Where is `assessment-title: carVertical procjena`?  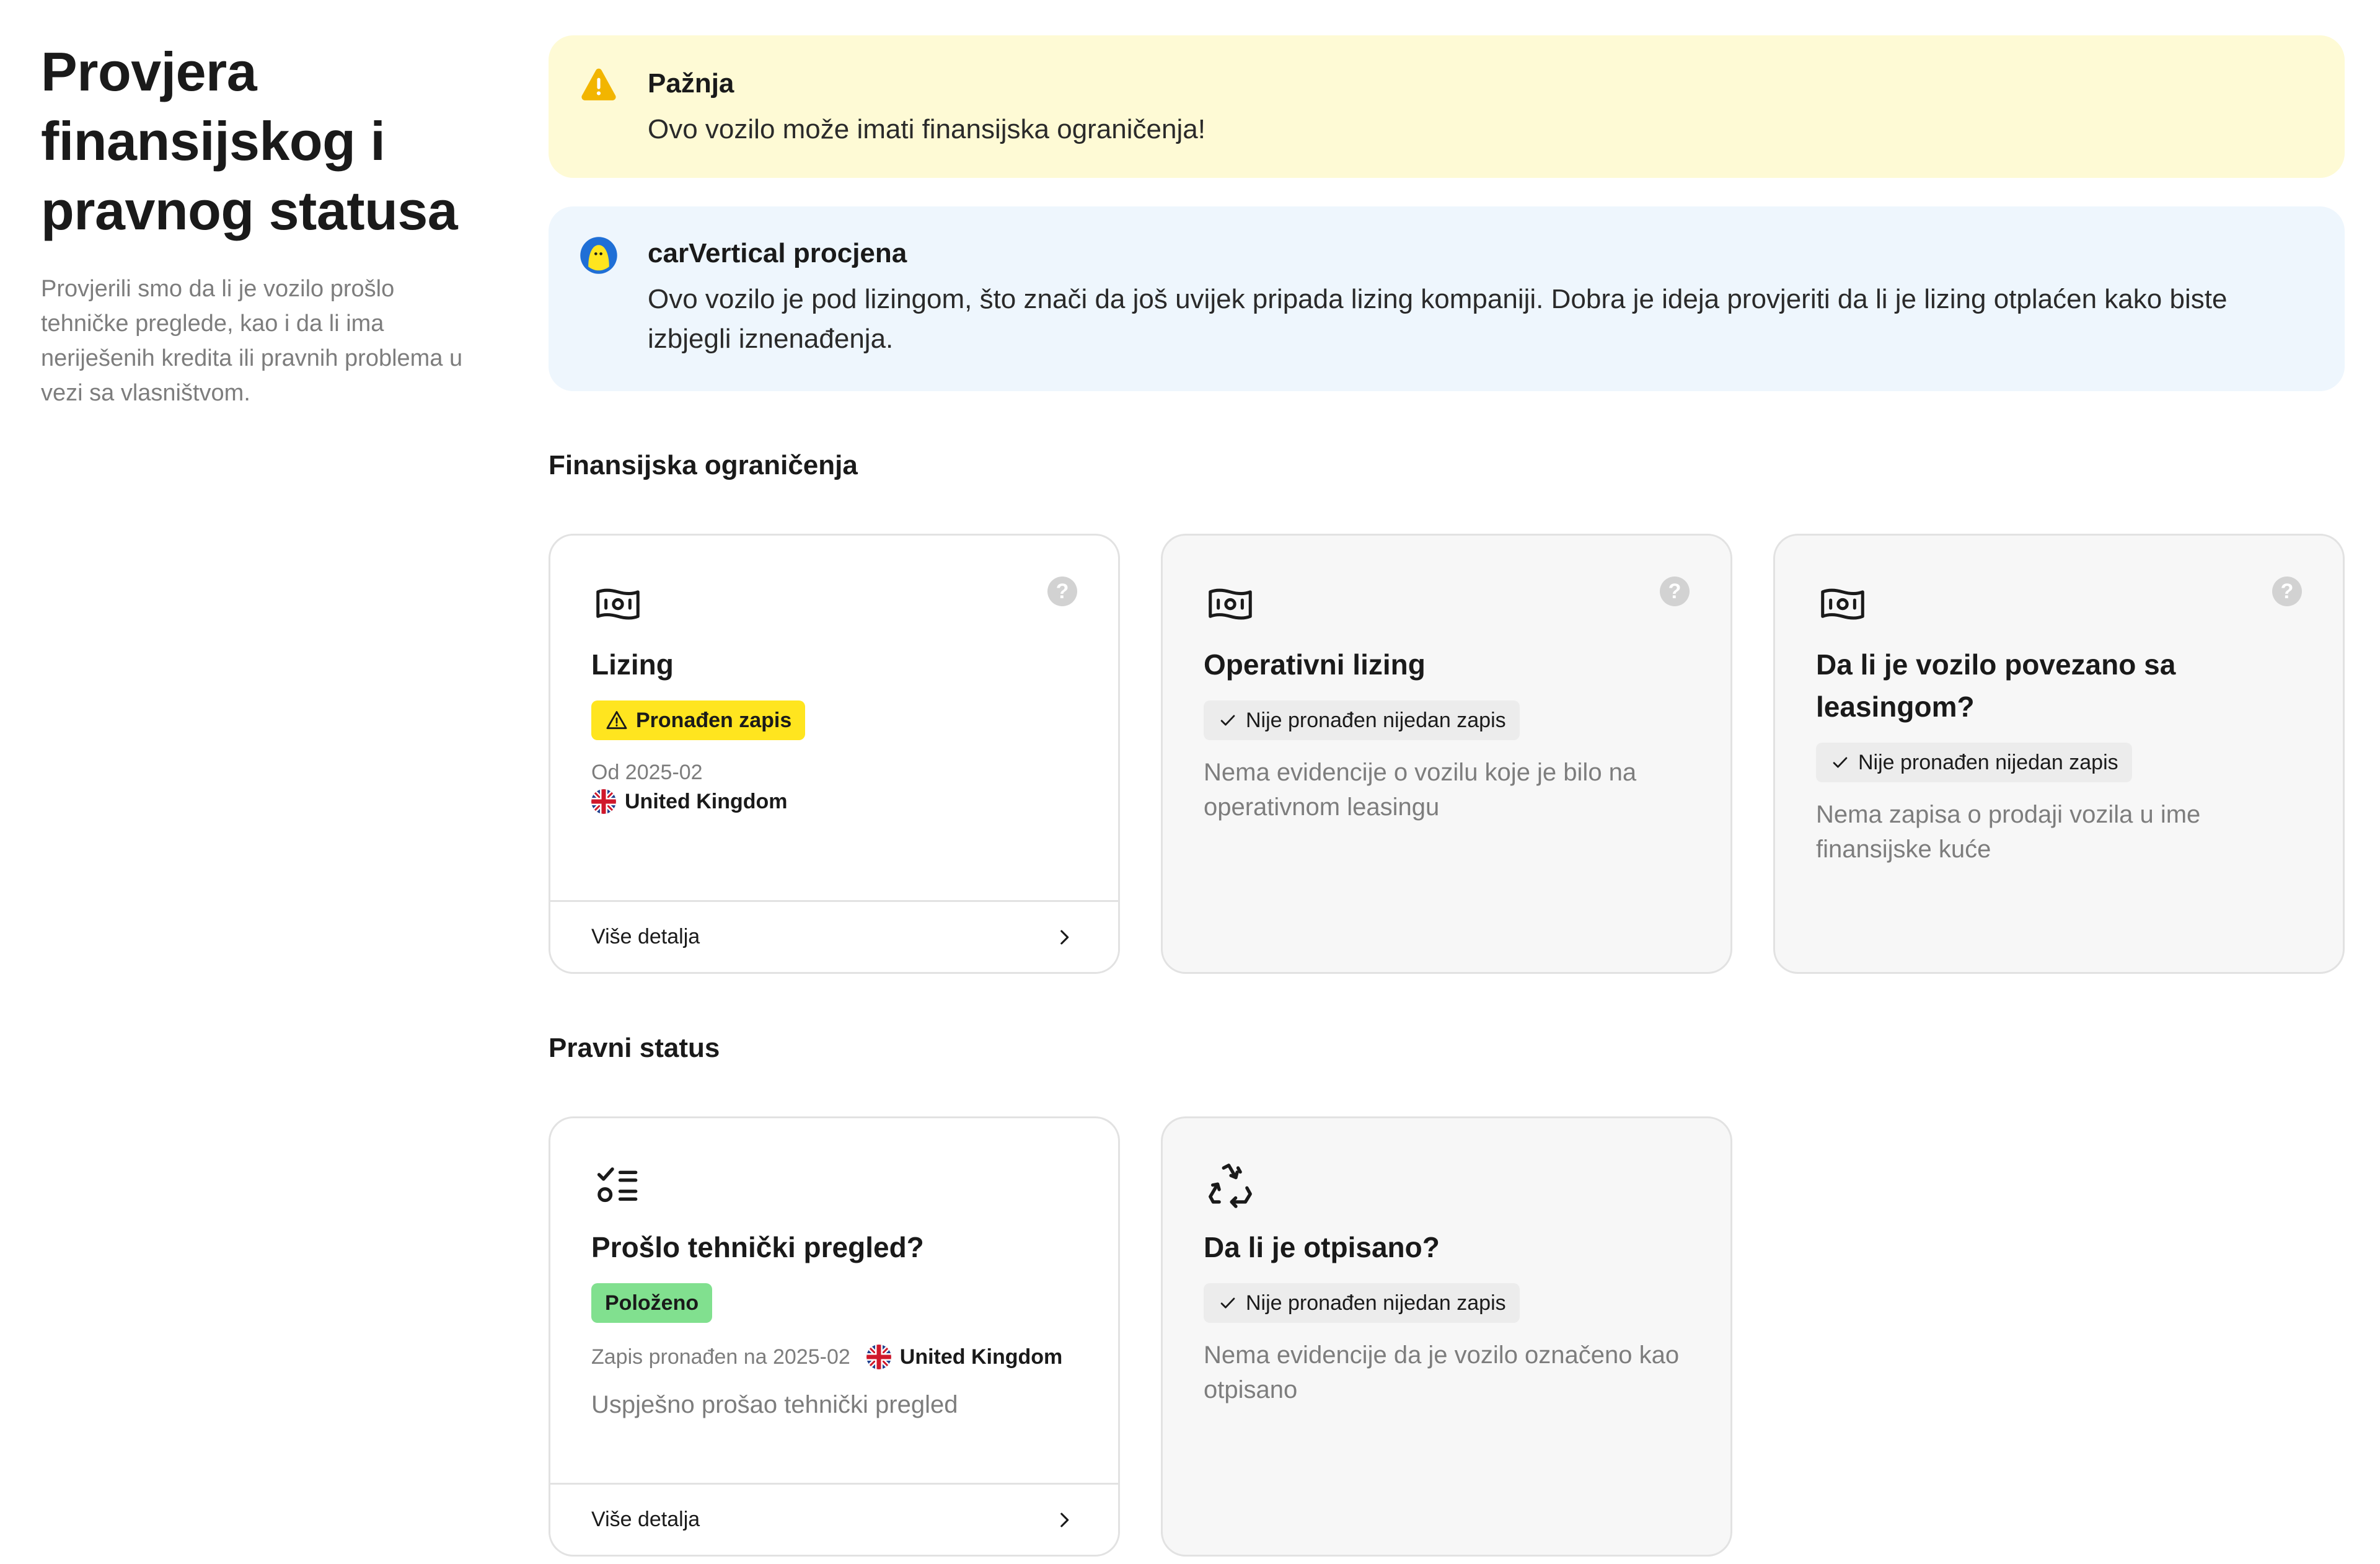
assessment-title: carVertical procjena is located at coordinates (777, 253).